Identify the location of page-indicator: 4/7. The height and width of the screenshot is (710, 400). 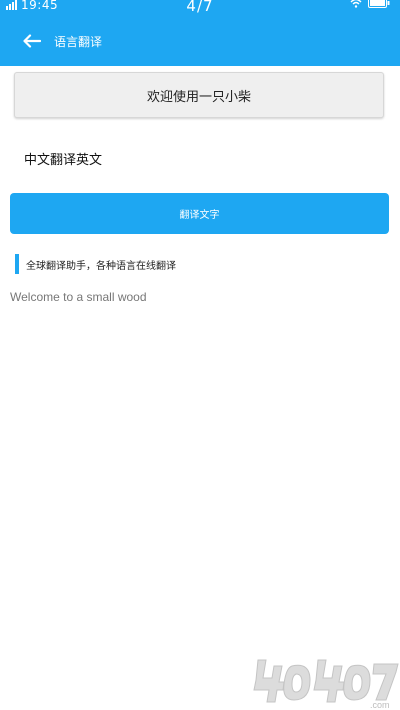
(200, 7).